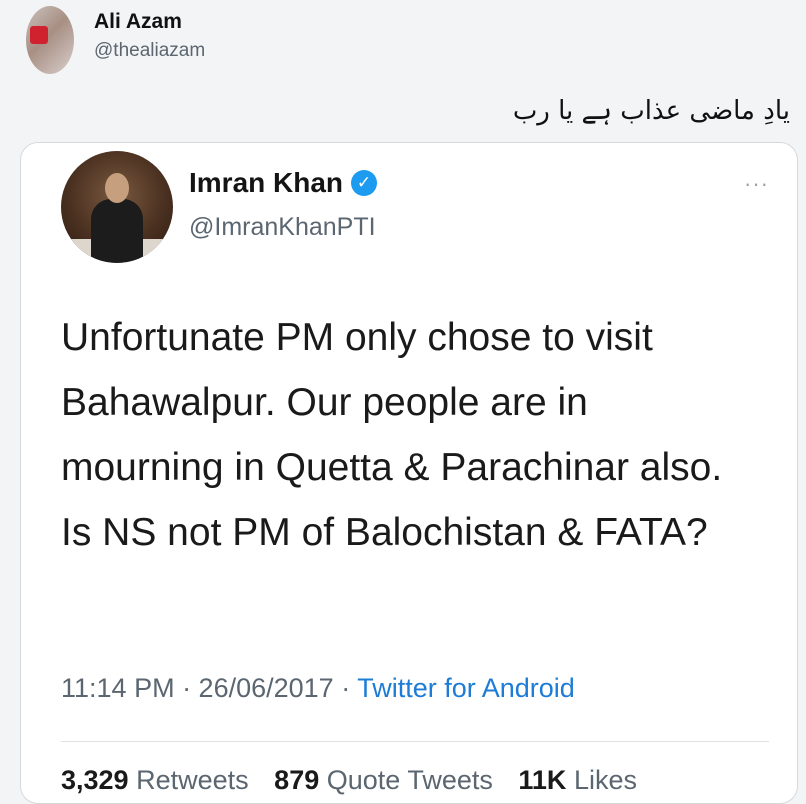 Image resolution: width=806 pixels, height=804 pixels. Describe the element at coordinates (95, 780) in the screenshot. I see `retweets-count: 3,329` at that location.